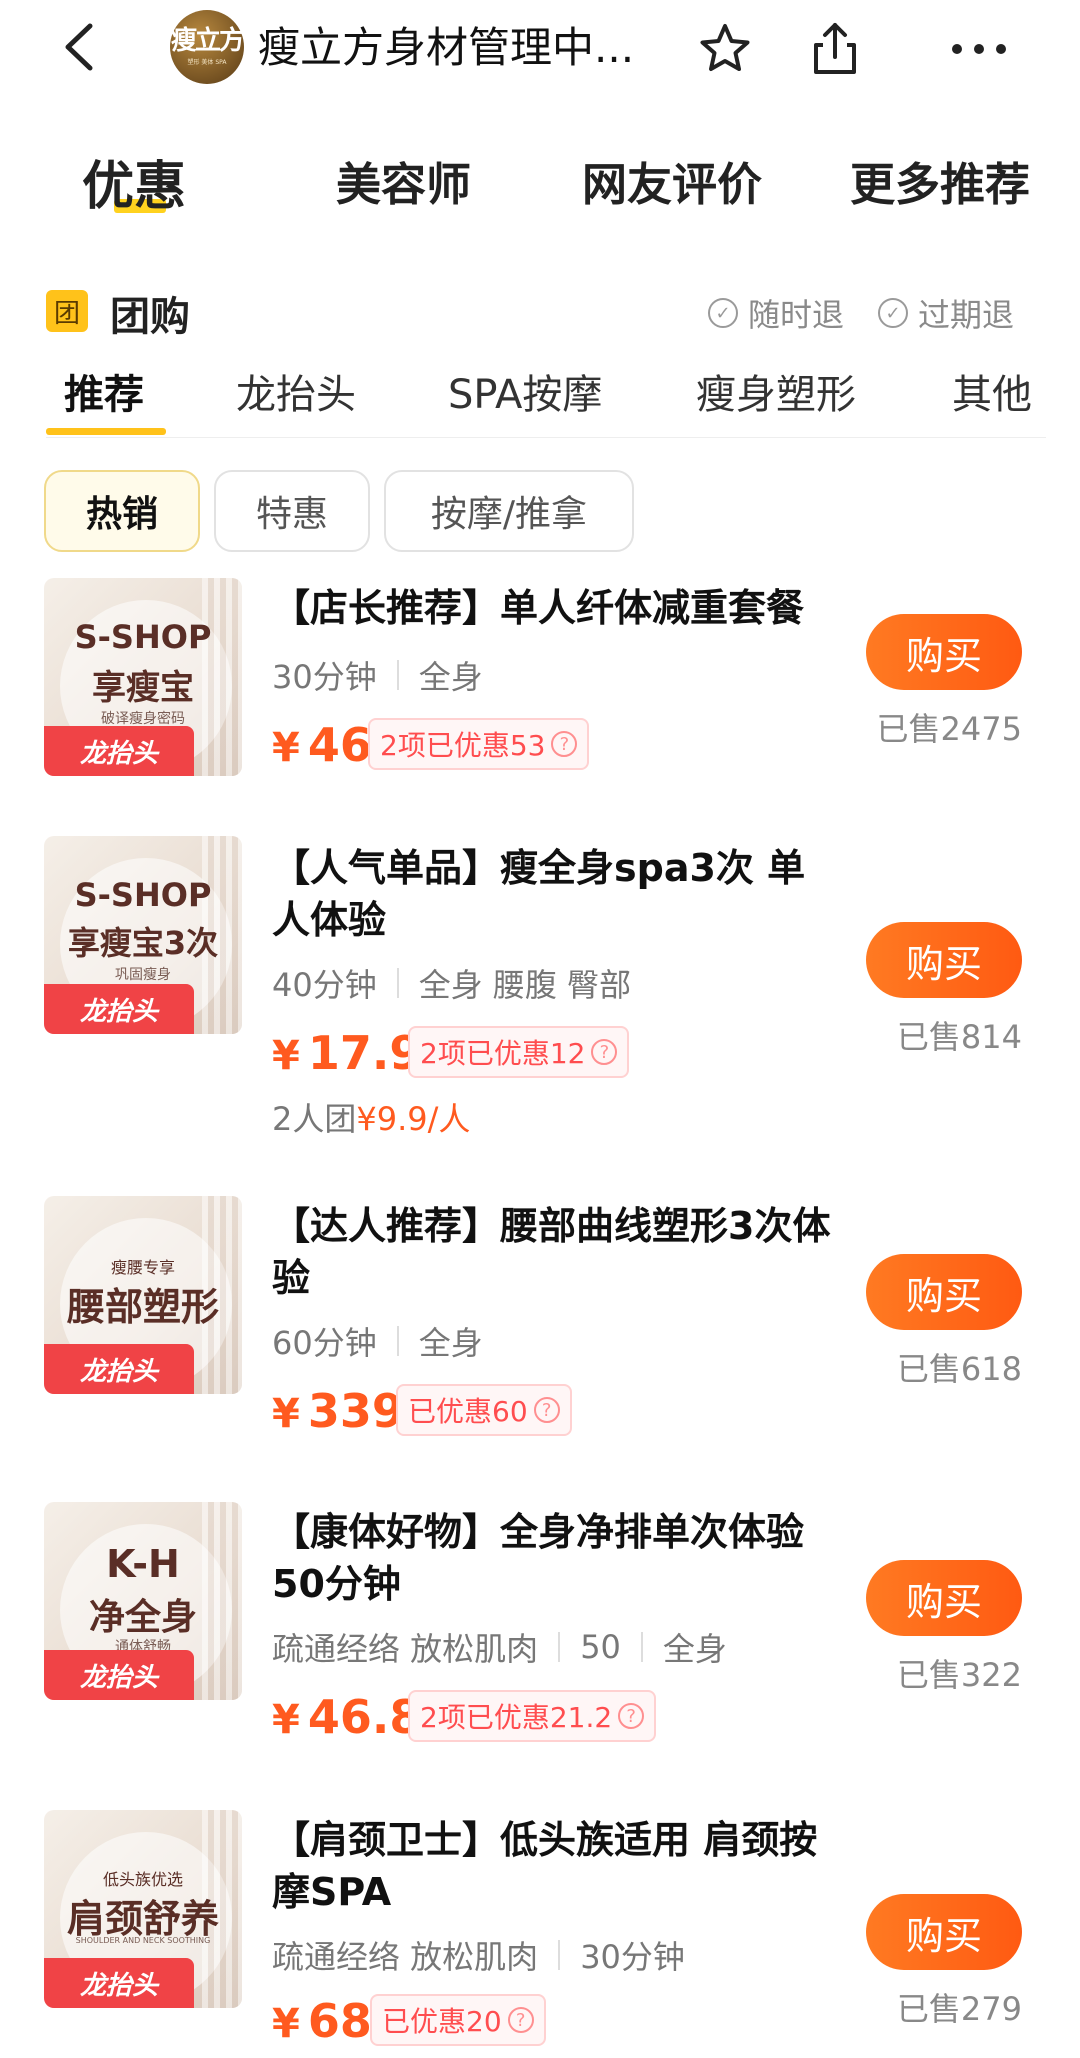 This screenshot has width=1080, height=2058. Describe the element at coordinates (143, 1295) in the screenshot. I see `deal-thumbnail: 瘦腰专享 腰部塑形 龙抬头` at that location.